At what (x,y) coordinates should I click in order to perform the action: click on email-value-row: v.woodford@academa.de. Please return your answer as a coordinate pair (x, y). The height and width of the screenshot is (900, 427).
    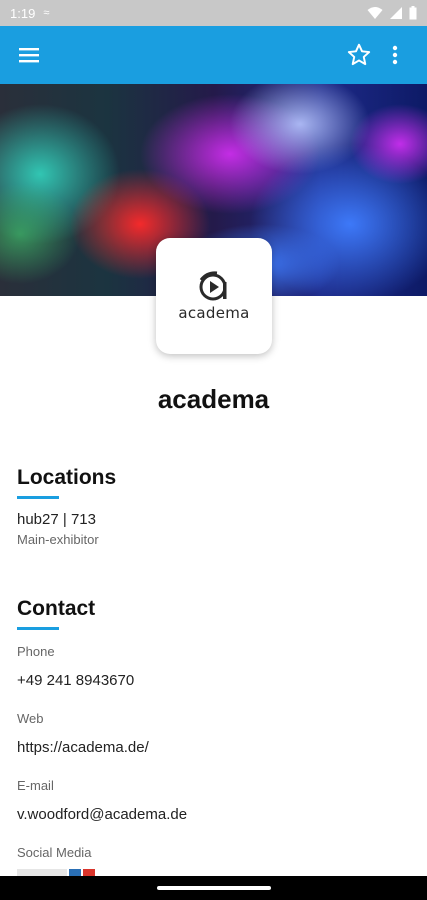
    Looking at the image, I should click on (213, 814).